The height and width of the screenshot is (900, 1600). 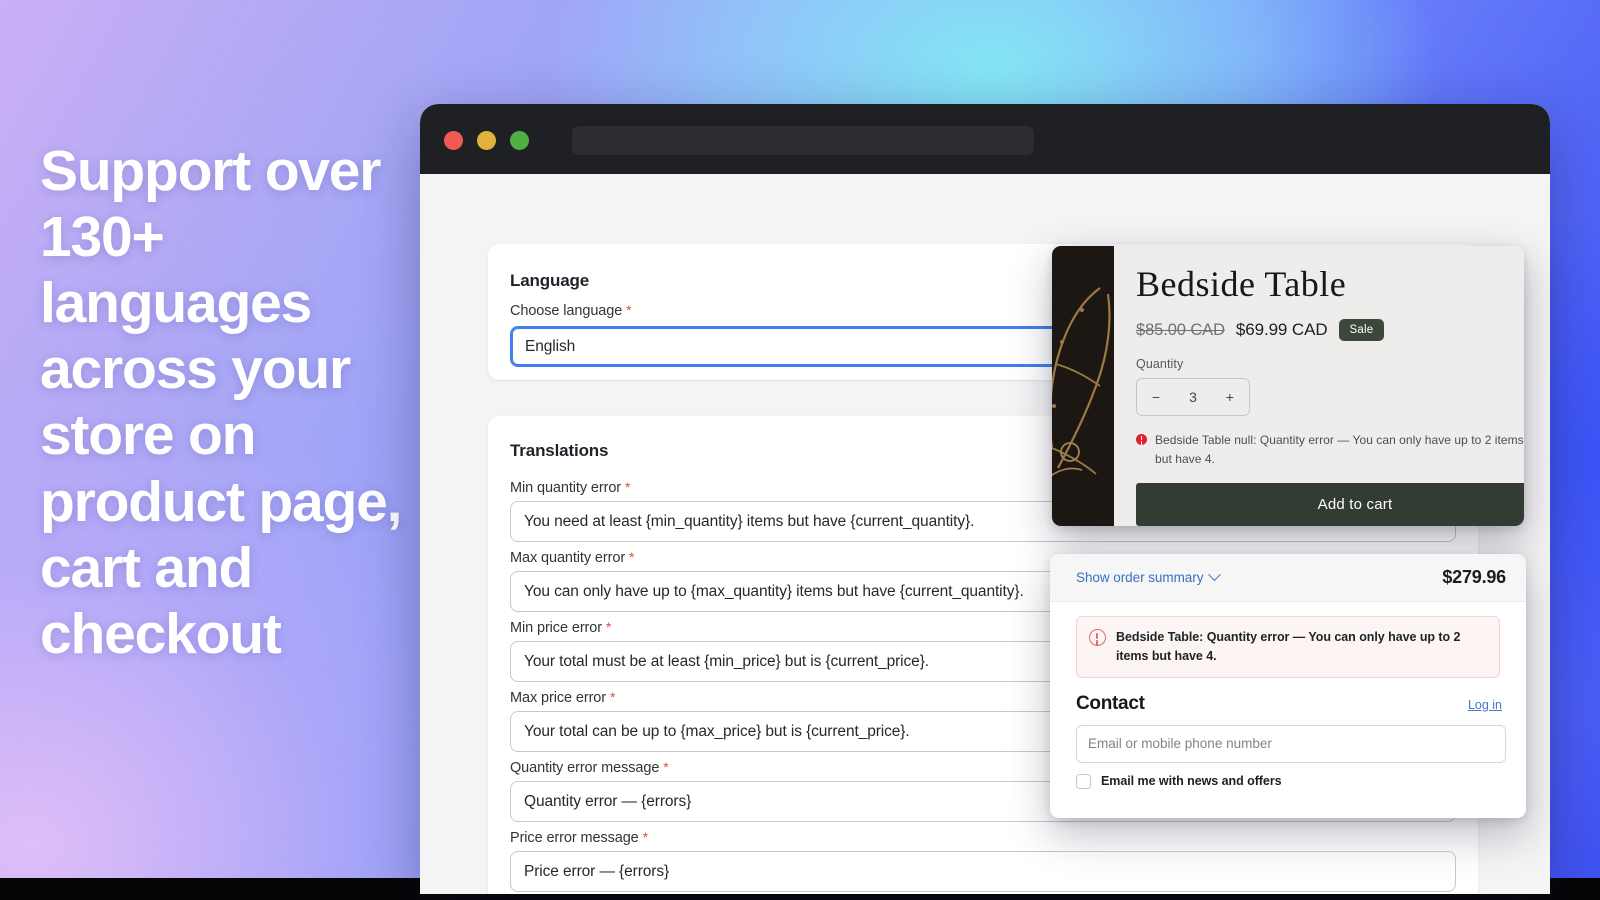 I want to click on price-error-message-input, so click(x=983, y=871).